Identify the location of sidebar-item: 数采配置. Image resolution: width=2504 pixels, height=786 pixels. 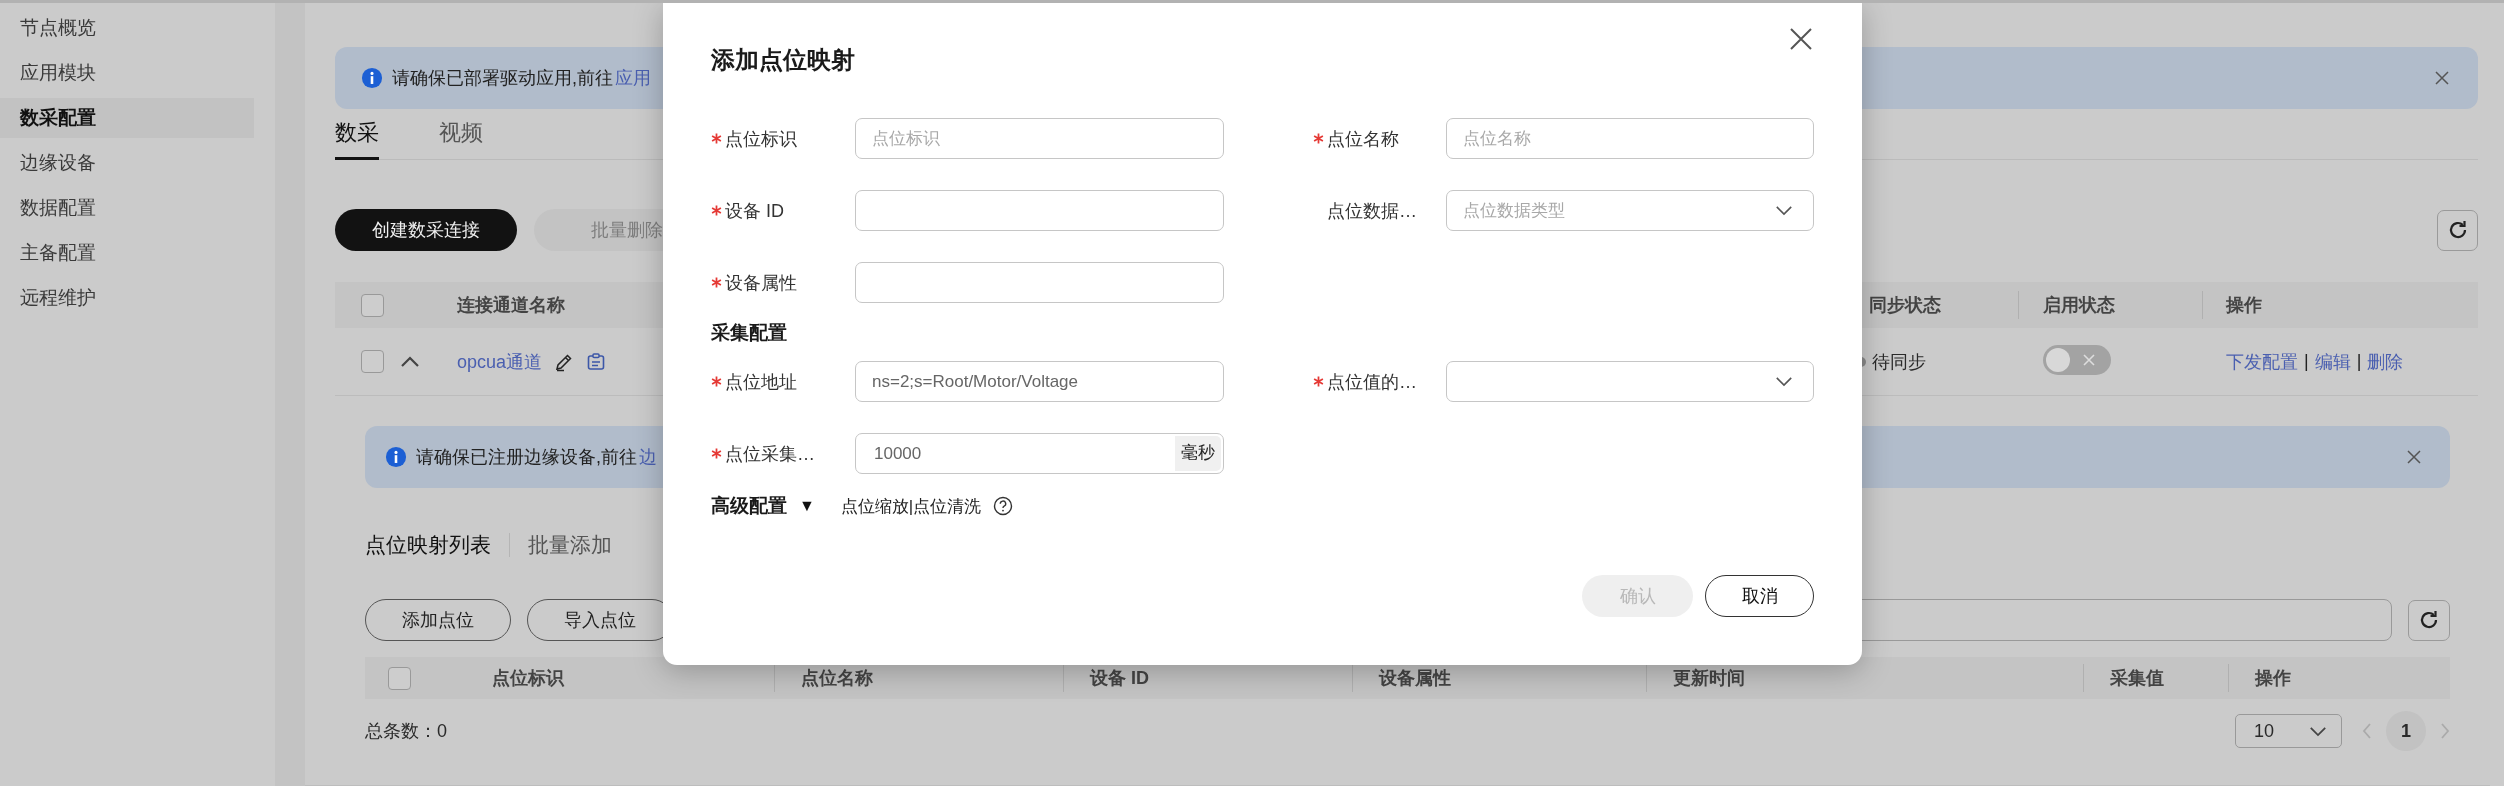
(127, 118).